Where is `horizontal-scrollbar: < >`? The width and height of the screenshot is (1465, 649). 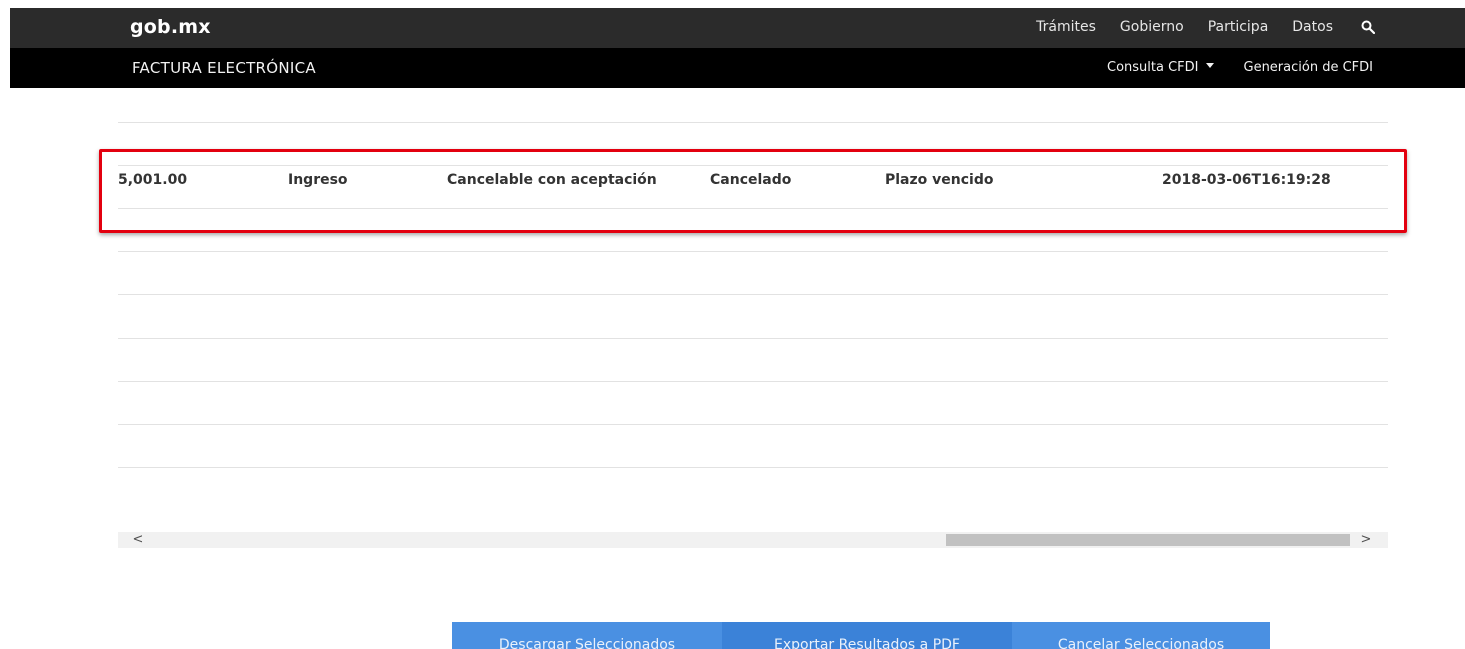
horizontal-scrollbar: < > is located at coordinates (753, 540).